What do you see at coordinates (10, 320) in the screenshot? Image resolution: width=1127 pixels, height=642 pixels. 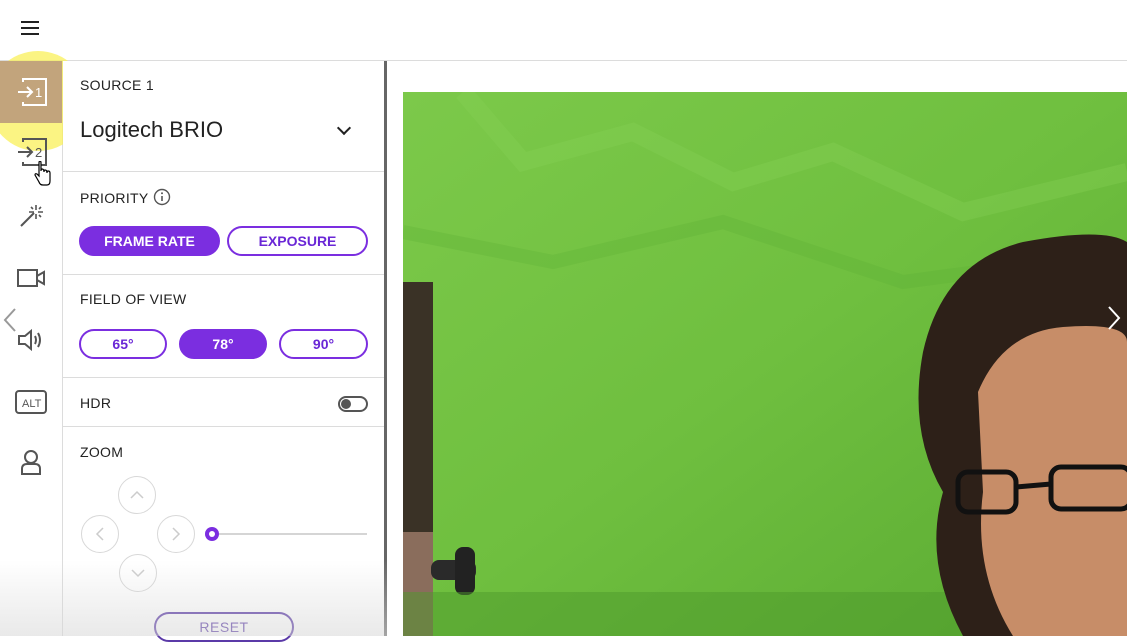 I see `collapse-arrow-icon` at bounding box center [10, 320].